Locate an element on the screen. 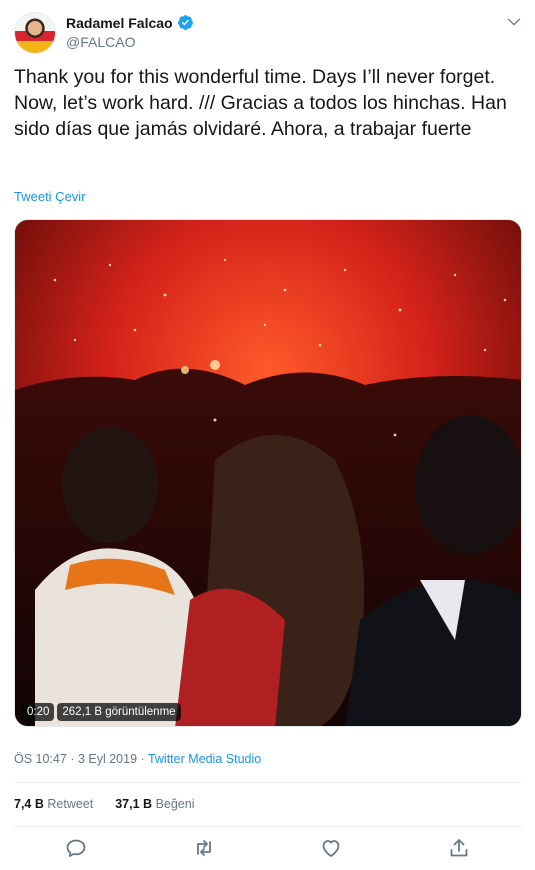 The height and width of the screenshot is (870, 535). tweet-header: Radamel Falcao @FALCAO is located at coordinates (268, 34).